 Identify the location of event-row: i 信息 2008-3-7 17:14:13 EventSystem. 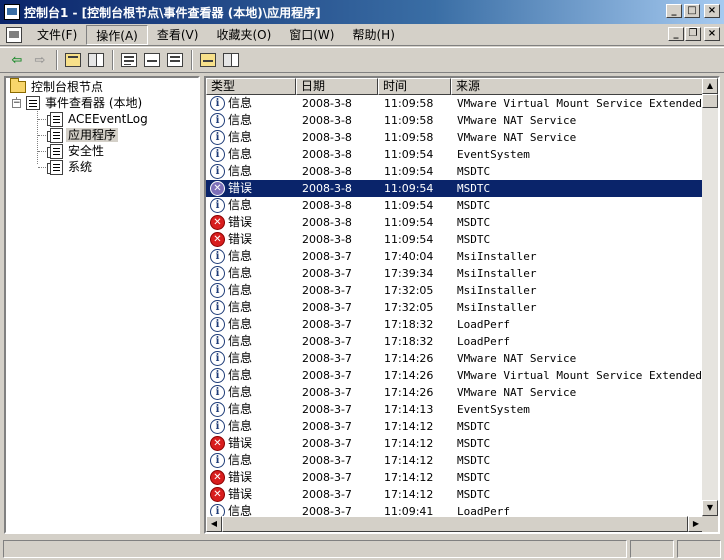
(455, 409).